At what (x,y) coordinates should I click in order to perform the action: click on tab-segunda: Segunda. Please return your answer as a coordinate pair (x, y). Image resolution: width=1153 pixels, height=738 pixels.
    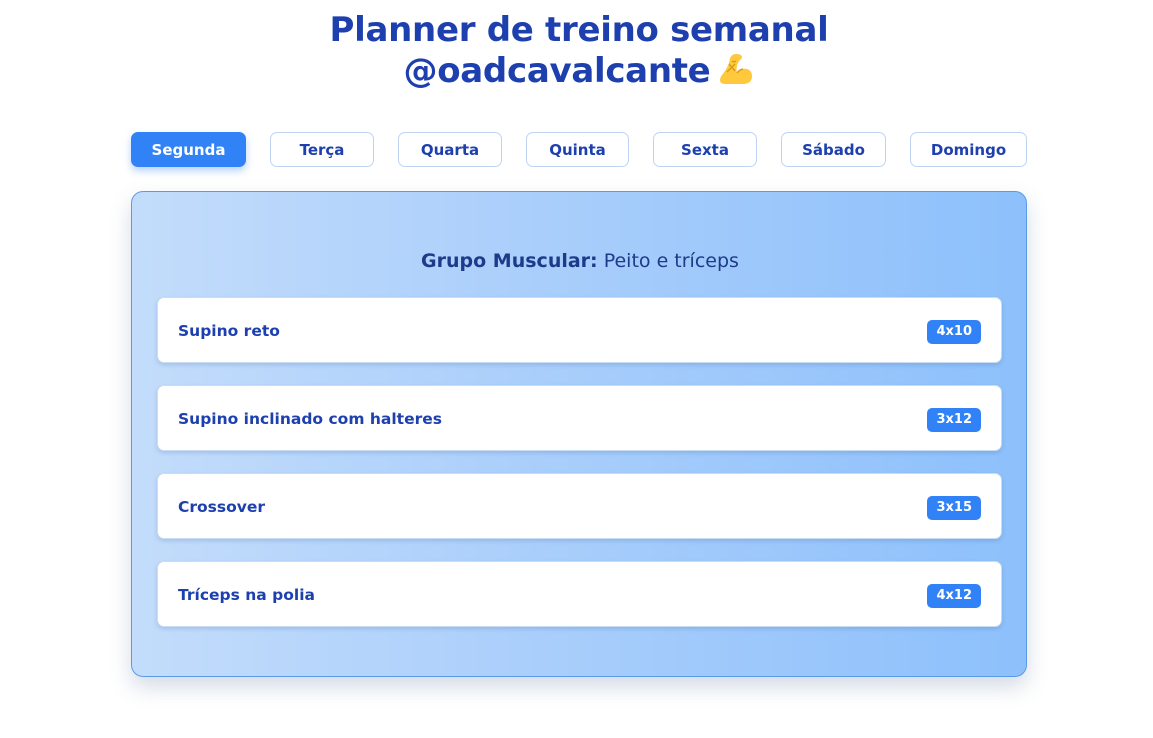
    Looking at the image, I should click on (188, 149).